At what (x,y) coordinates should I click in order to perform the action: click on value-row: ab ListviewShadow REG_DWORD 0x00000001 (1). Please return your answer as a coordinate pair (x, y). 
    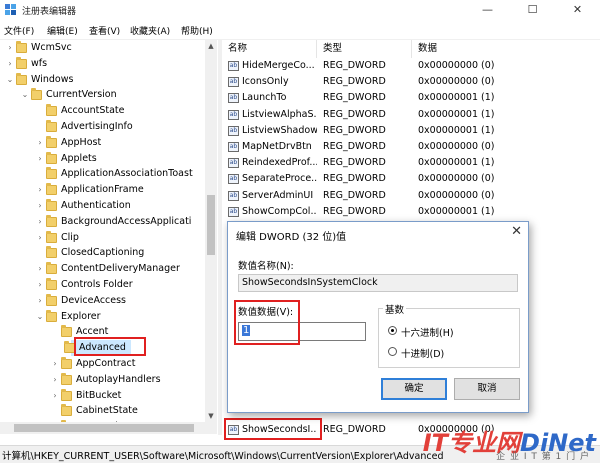
    Looking at the image, I should click on (411, 131).